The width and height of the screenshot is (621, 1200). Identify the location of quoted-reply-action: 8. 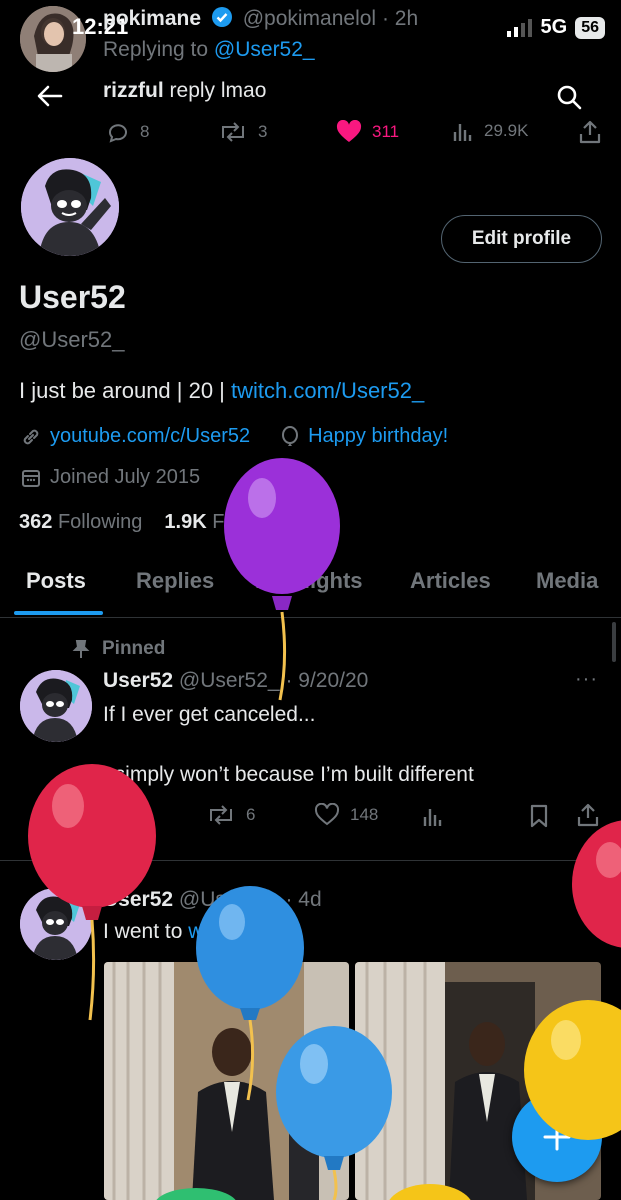
(127, 132).